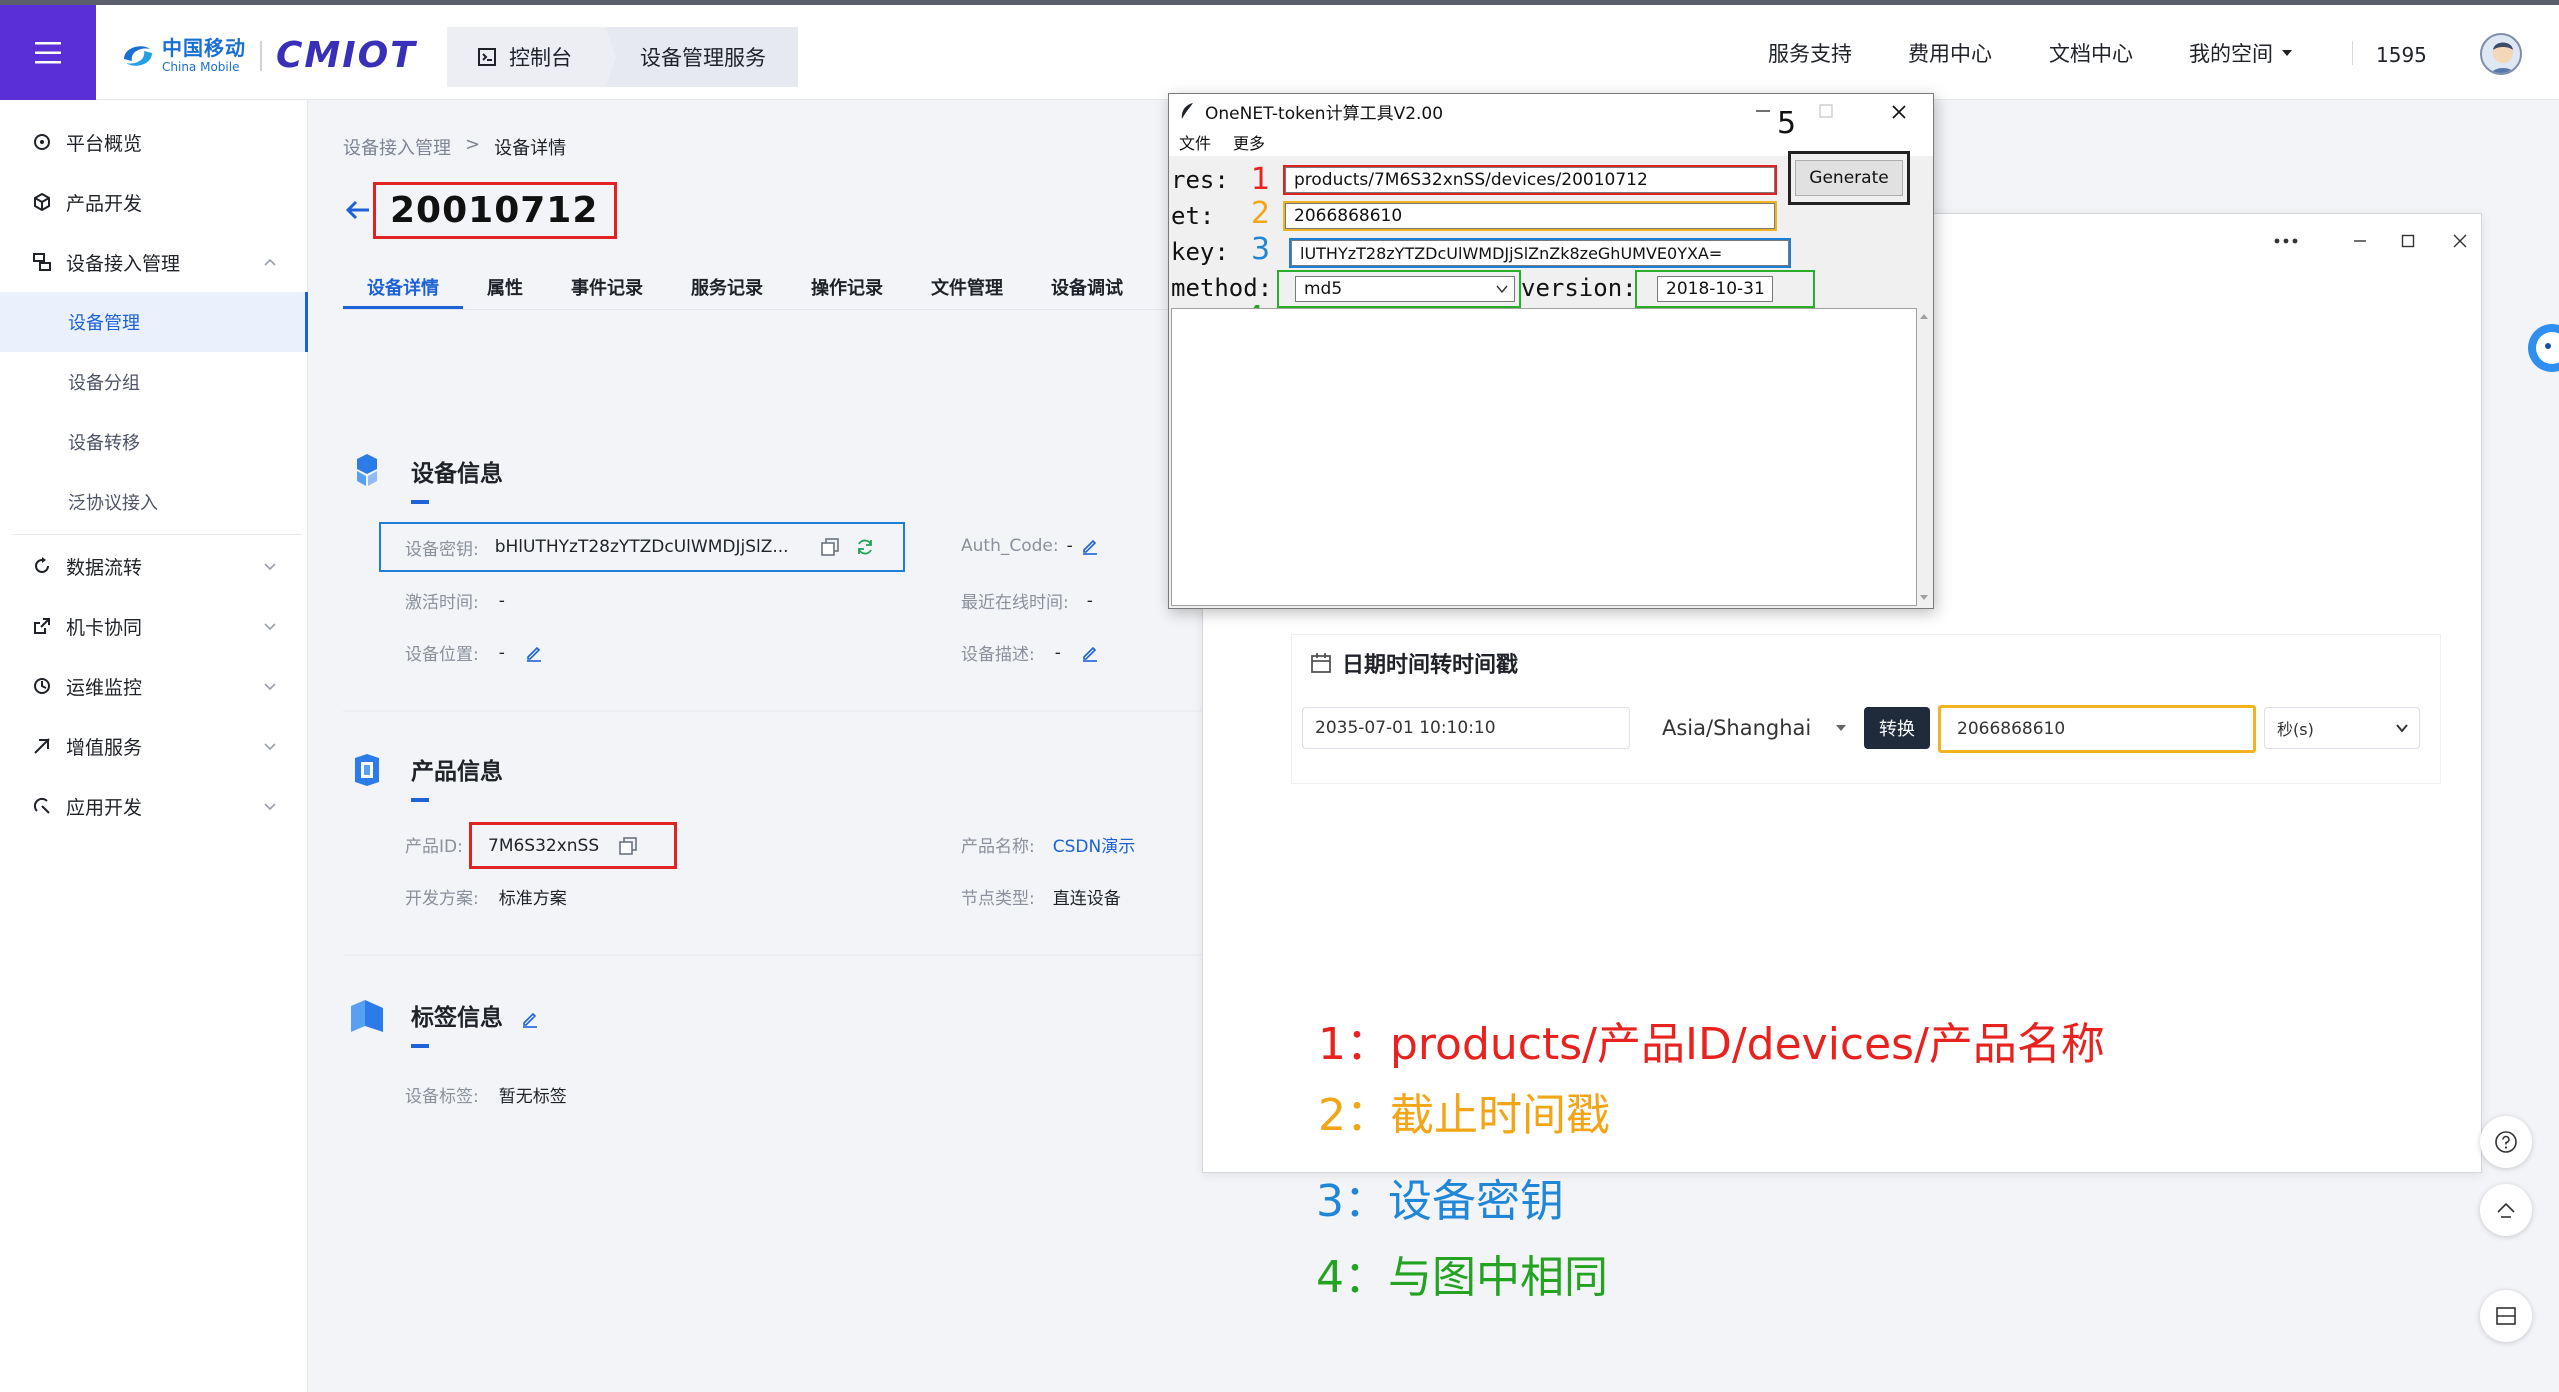 The height and width of the screenshot is (1392, 2559). Describe the element at coordinates (1187, 111) in the screenshot. I see `feather-icon` at that location.